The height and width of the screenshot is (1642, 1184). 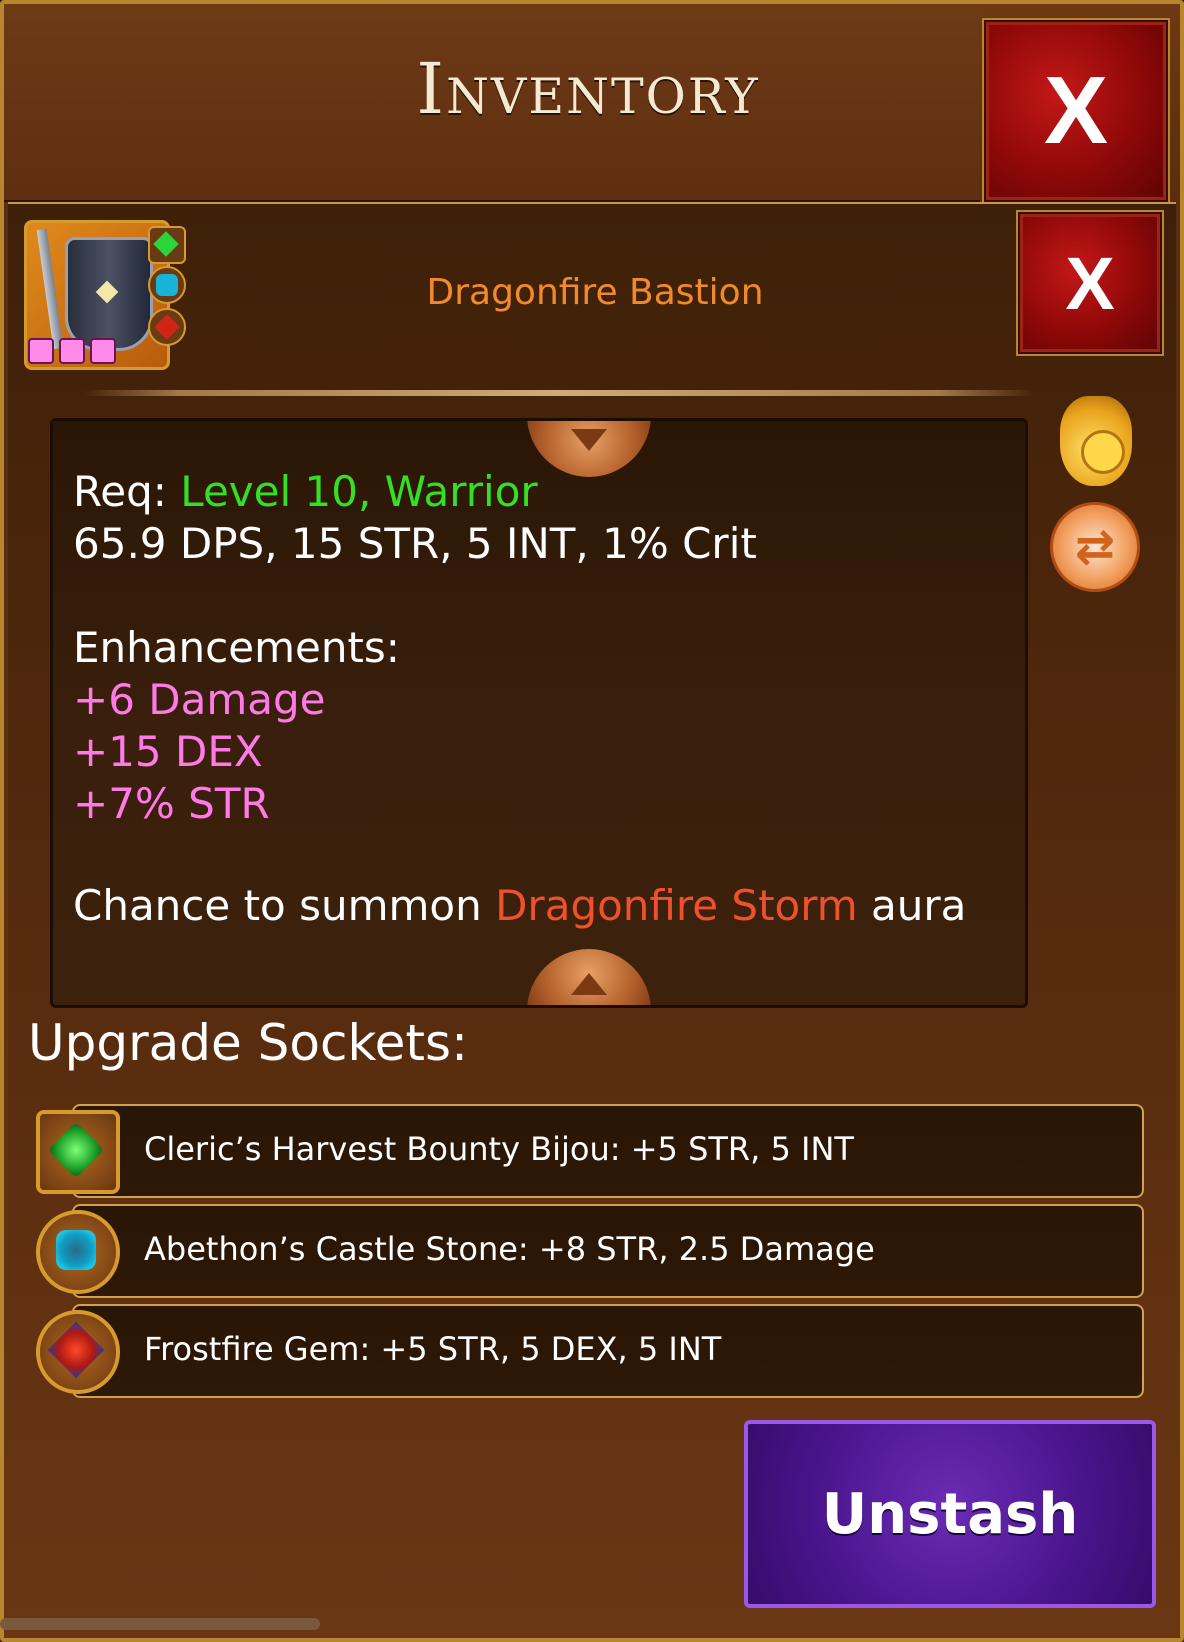 What do you see at coordinates (171, 803) in the screenshot?
I see `enhancement-line: +7% STR` at bounding box center [171, 803].